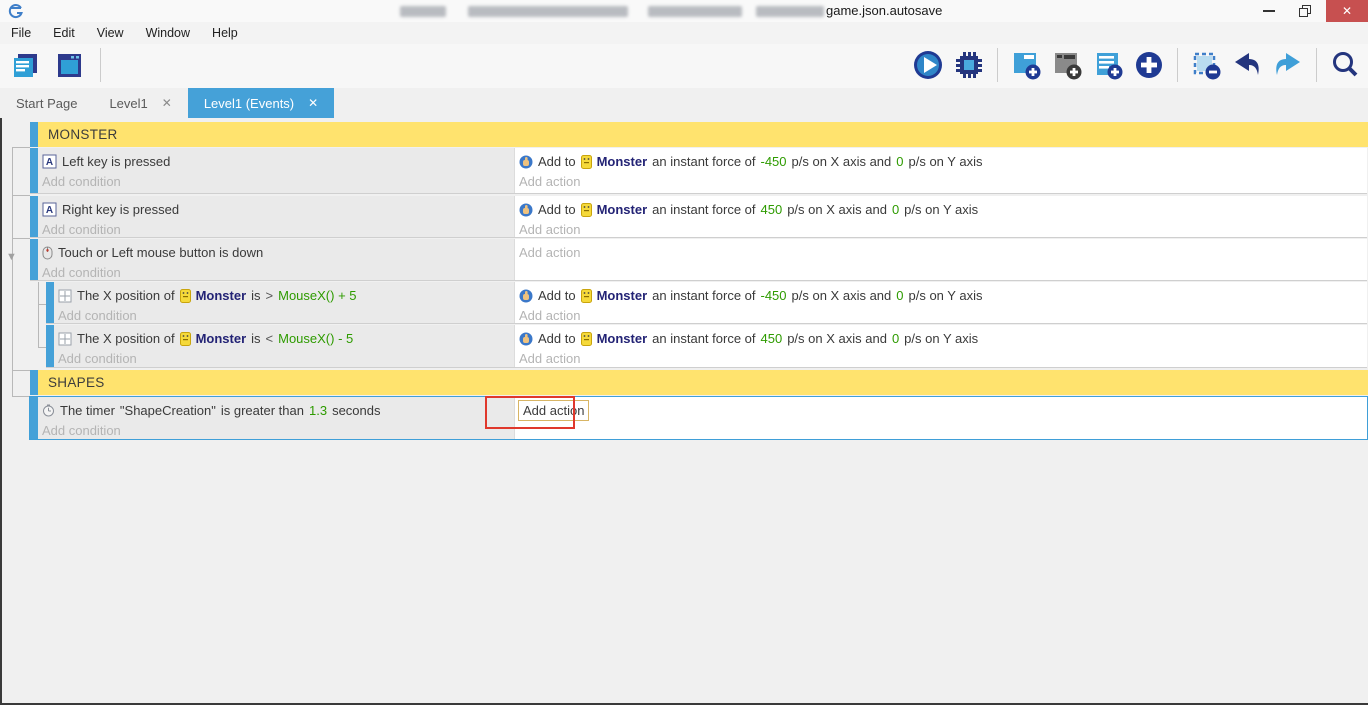 The image size is (1368, 705). I want to click on scene-editor-icon, so click(69, 65).